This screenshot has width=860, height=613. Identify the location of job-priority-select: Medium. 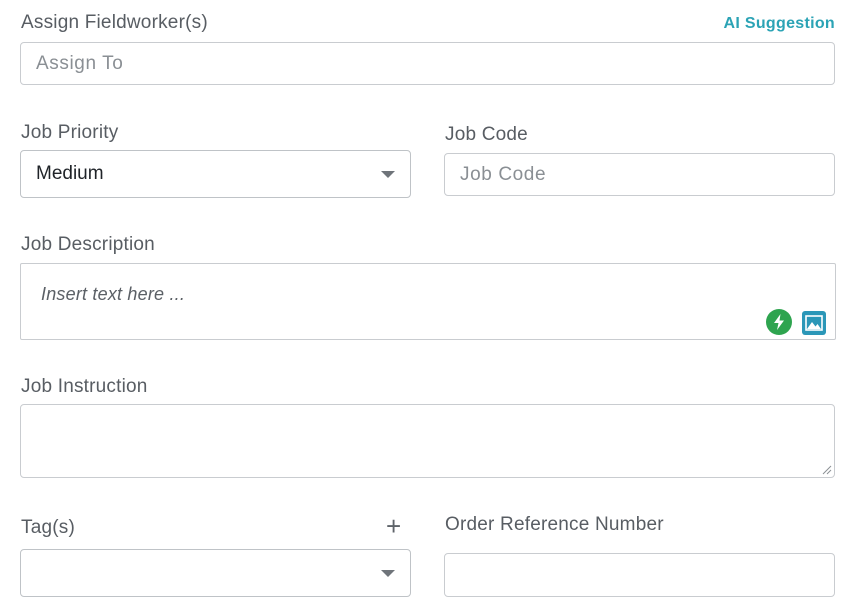
(215, 174).